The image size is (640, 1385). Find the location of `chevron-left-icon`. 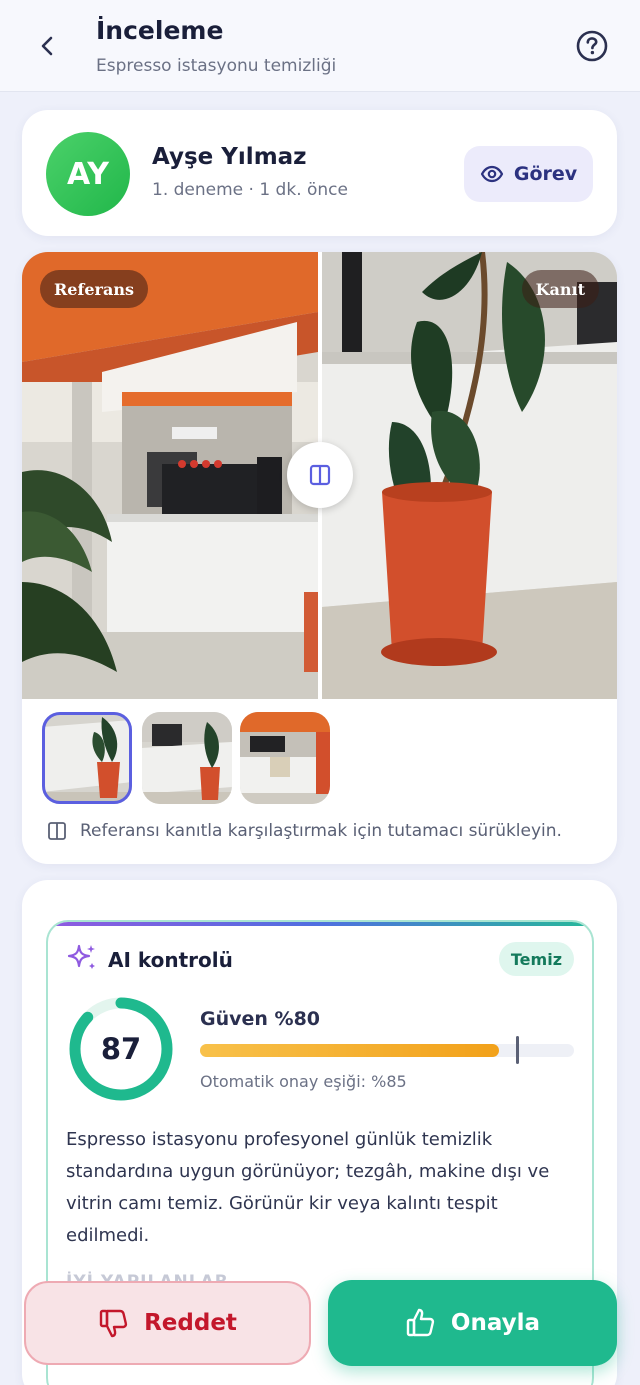

chevron-left-icon is located at coordinates (47, 46).